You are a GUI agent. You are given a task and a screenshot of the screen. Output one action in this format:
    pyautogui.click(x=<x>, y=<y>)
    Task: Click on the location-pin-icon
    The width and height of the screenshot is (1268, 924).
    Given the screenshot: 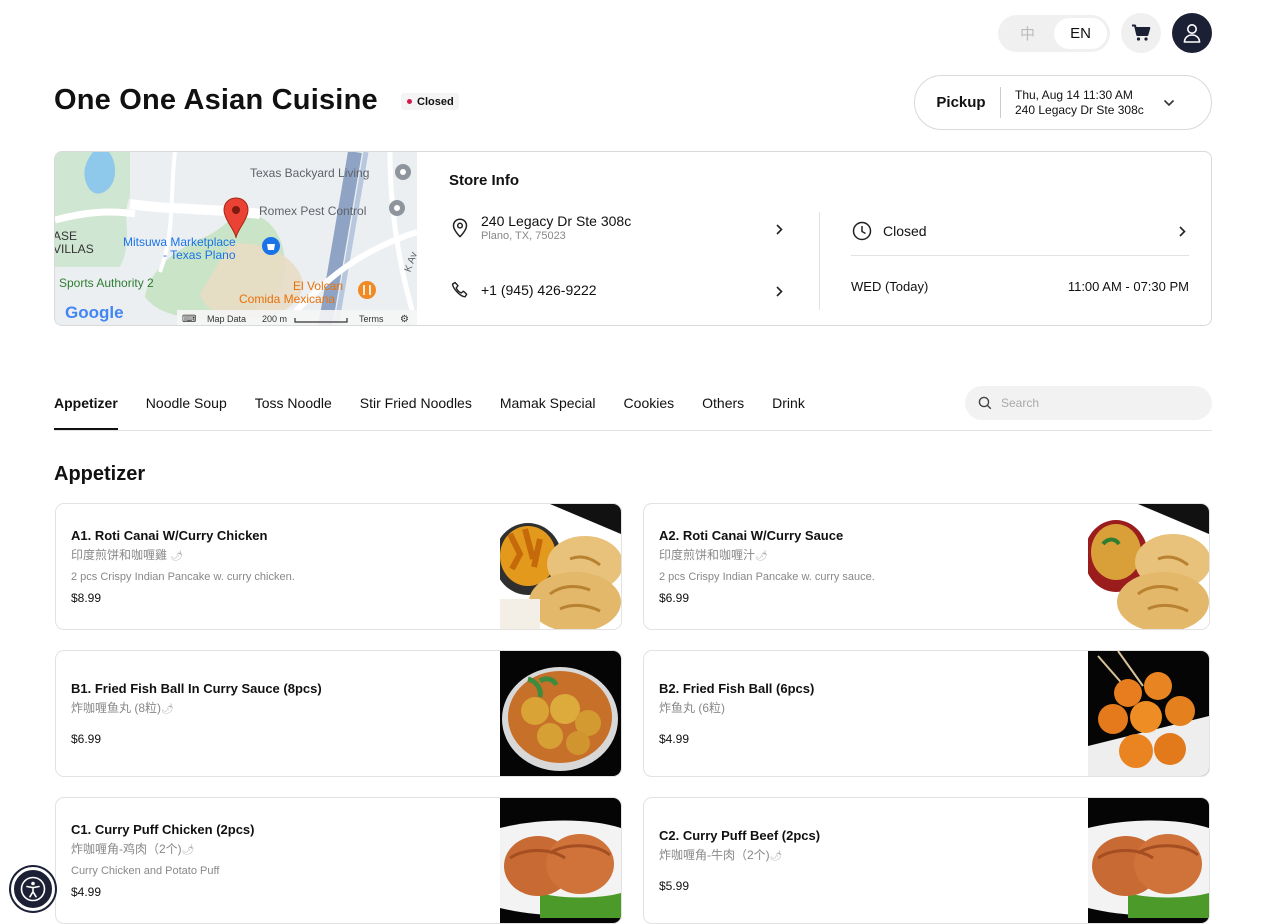 What is the action you would take?
    pyautogui.click(x=460, y=227)
    